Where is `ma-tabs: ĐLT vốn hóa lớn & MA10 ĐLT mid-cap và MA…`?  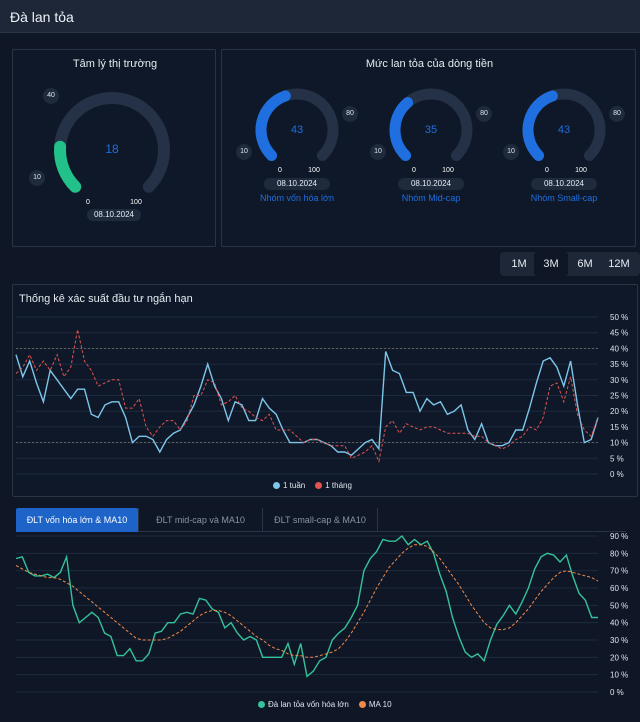
ma-tabs: ĐLT vốn hóa lớn & MA10 ĐLT mid-cap và MA… is located at coordinates (321, 520).